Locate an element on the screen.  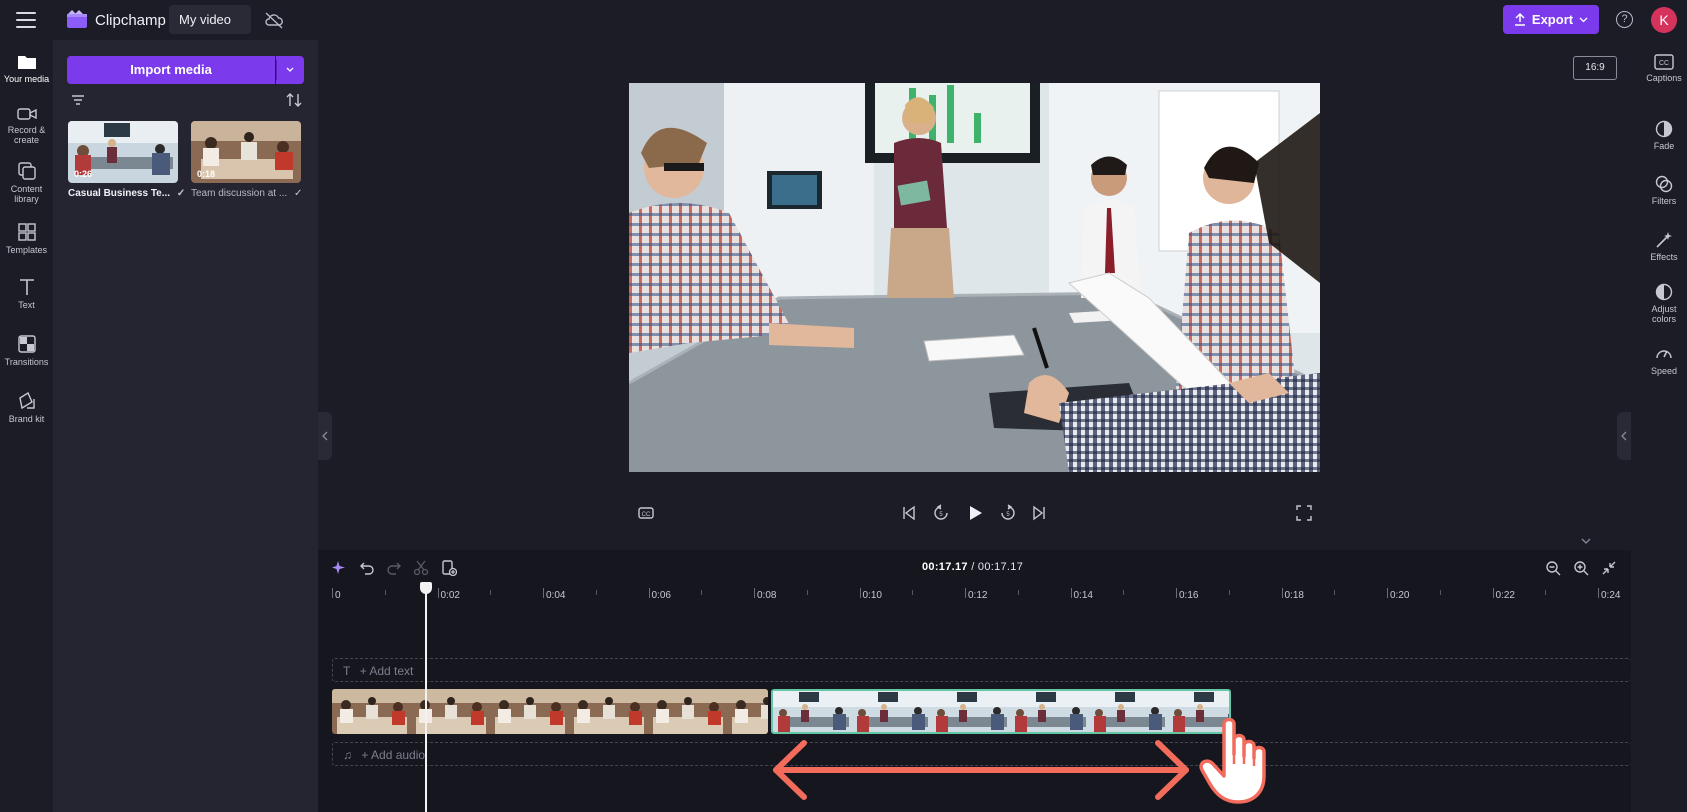
zoom-out-icon is located at coordinates (1553, 568).